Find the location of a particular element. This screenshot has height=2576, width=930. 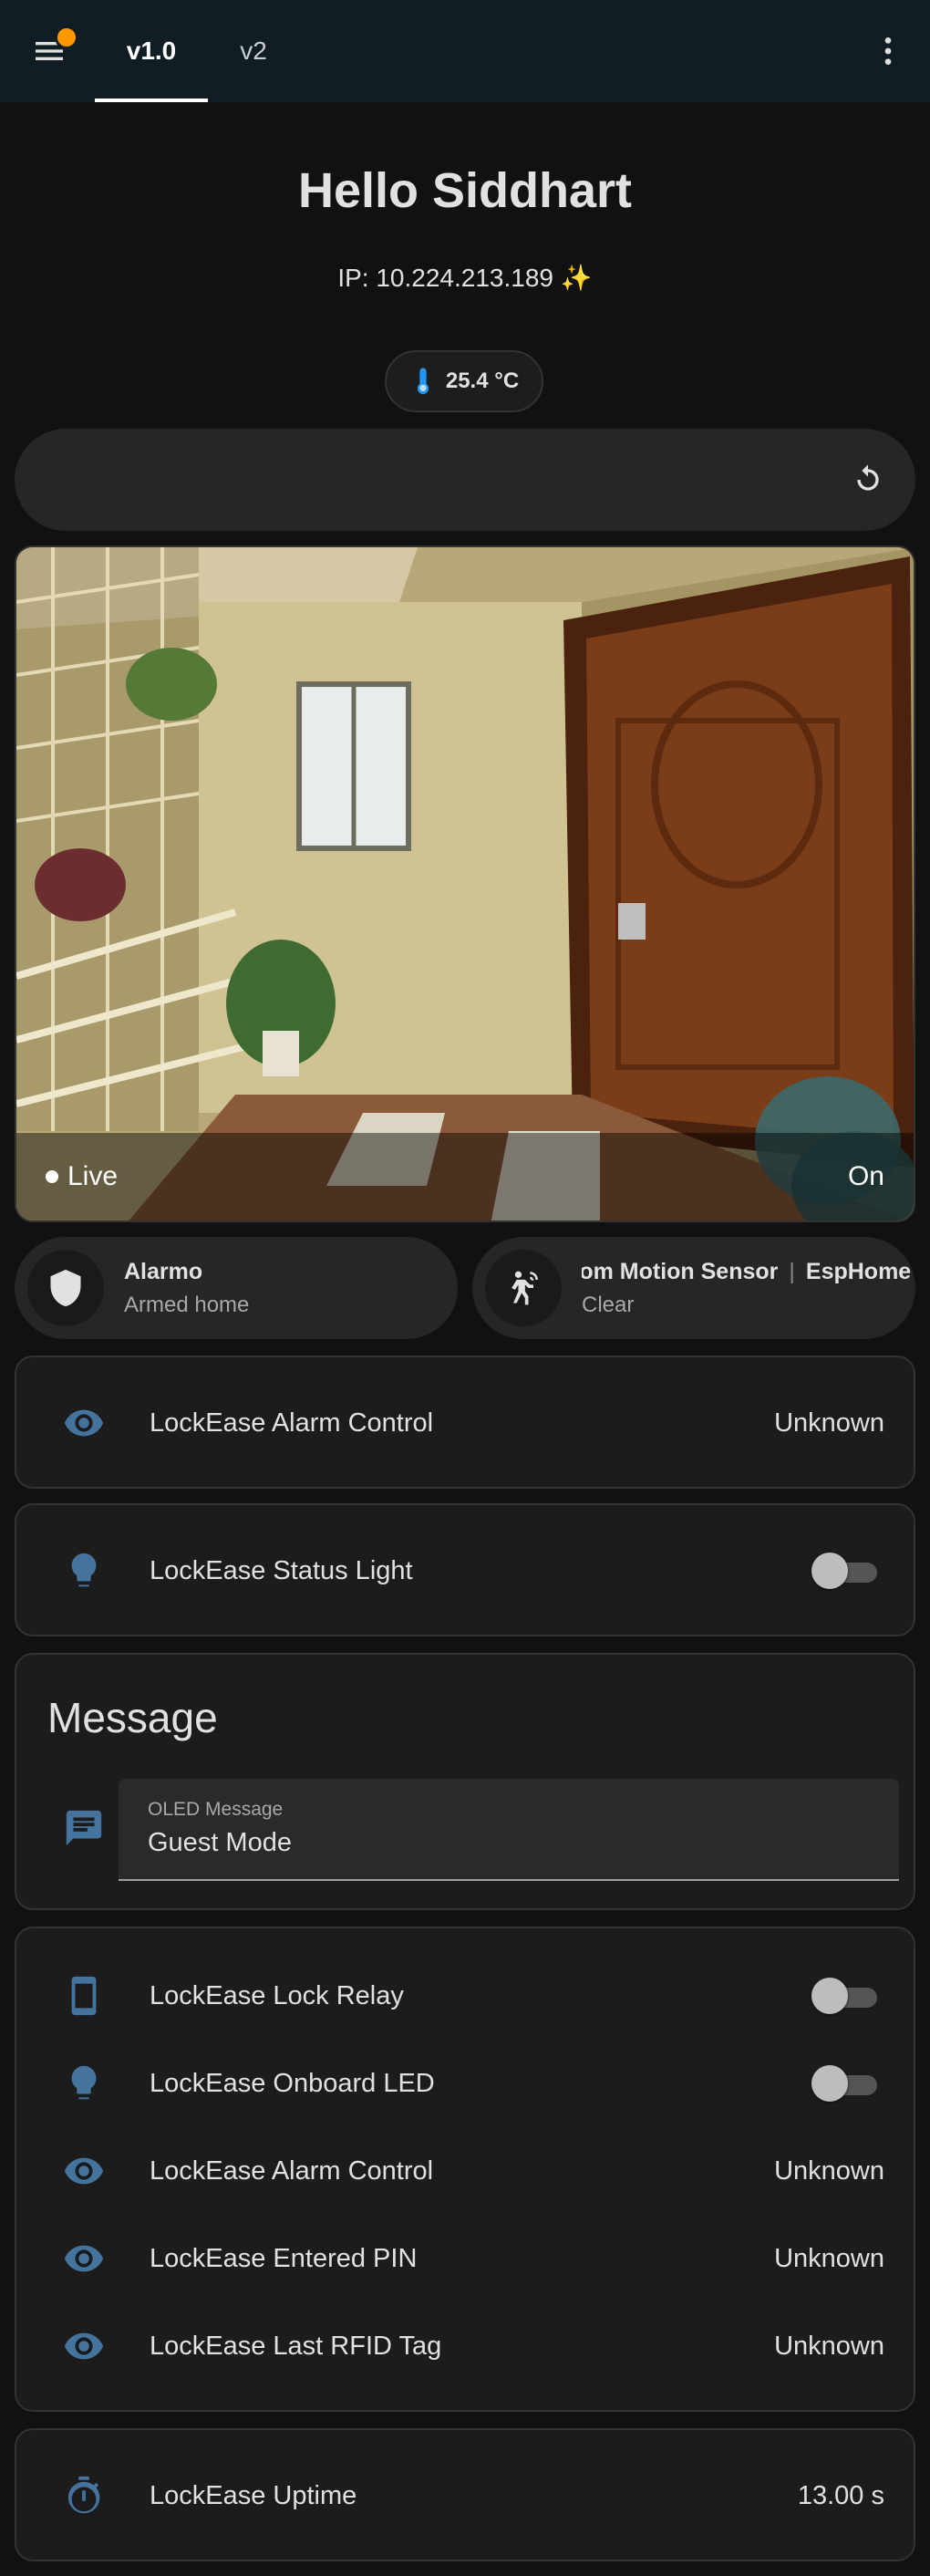

lock-relay-toggle is located at coordinates (844, 1996).